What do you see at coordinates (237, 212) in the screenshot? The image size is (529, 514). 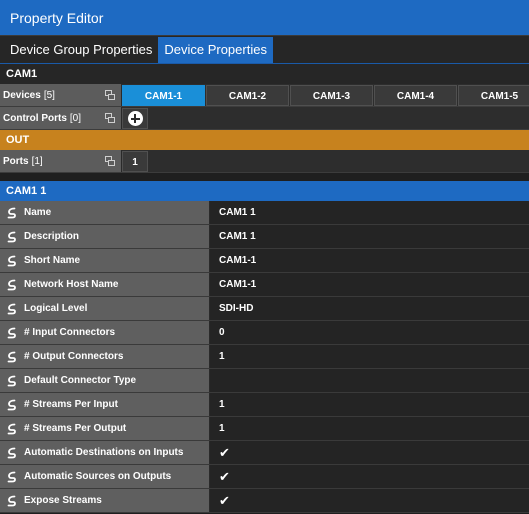 I see `property-value-text: CAM1 1` at bounding box center [237, 212].